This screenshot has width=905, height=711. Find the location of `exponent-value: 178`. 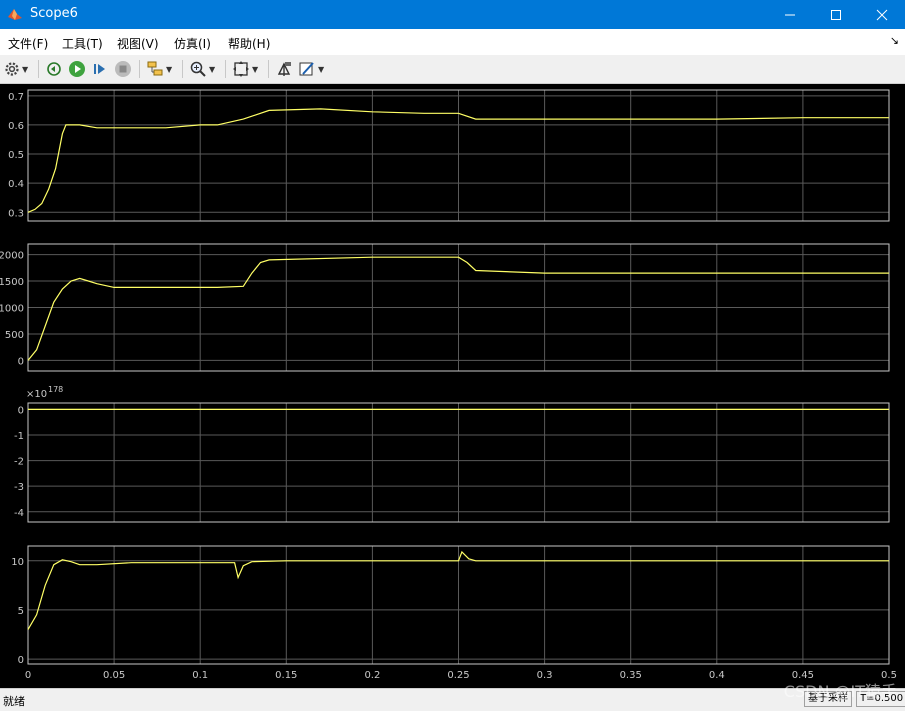

exponent-value: 178 is located at coordinates (55, 389).